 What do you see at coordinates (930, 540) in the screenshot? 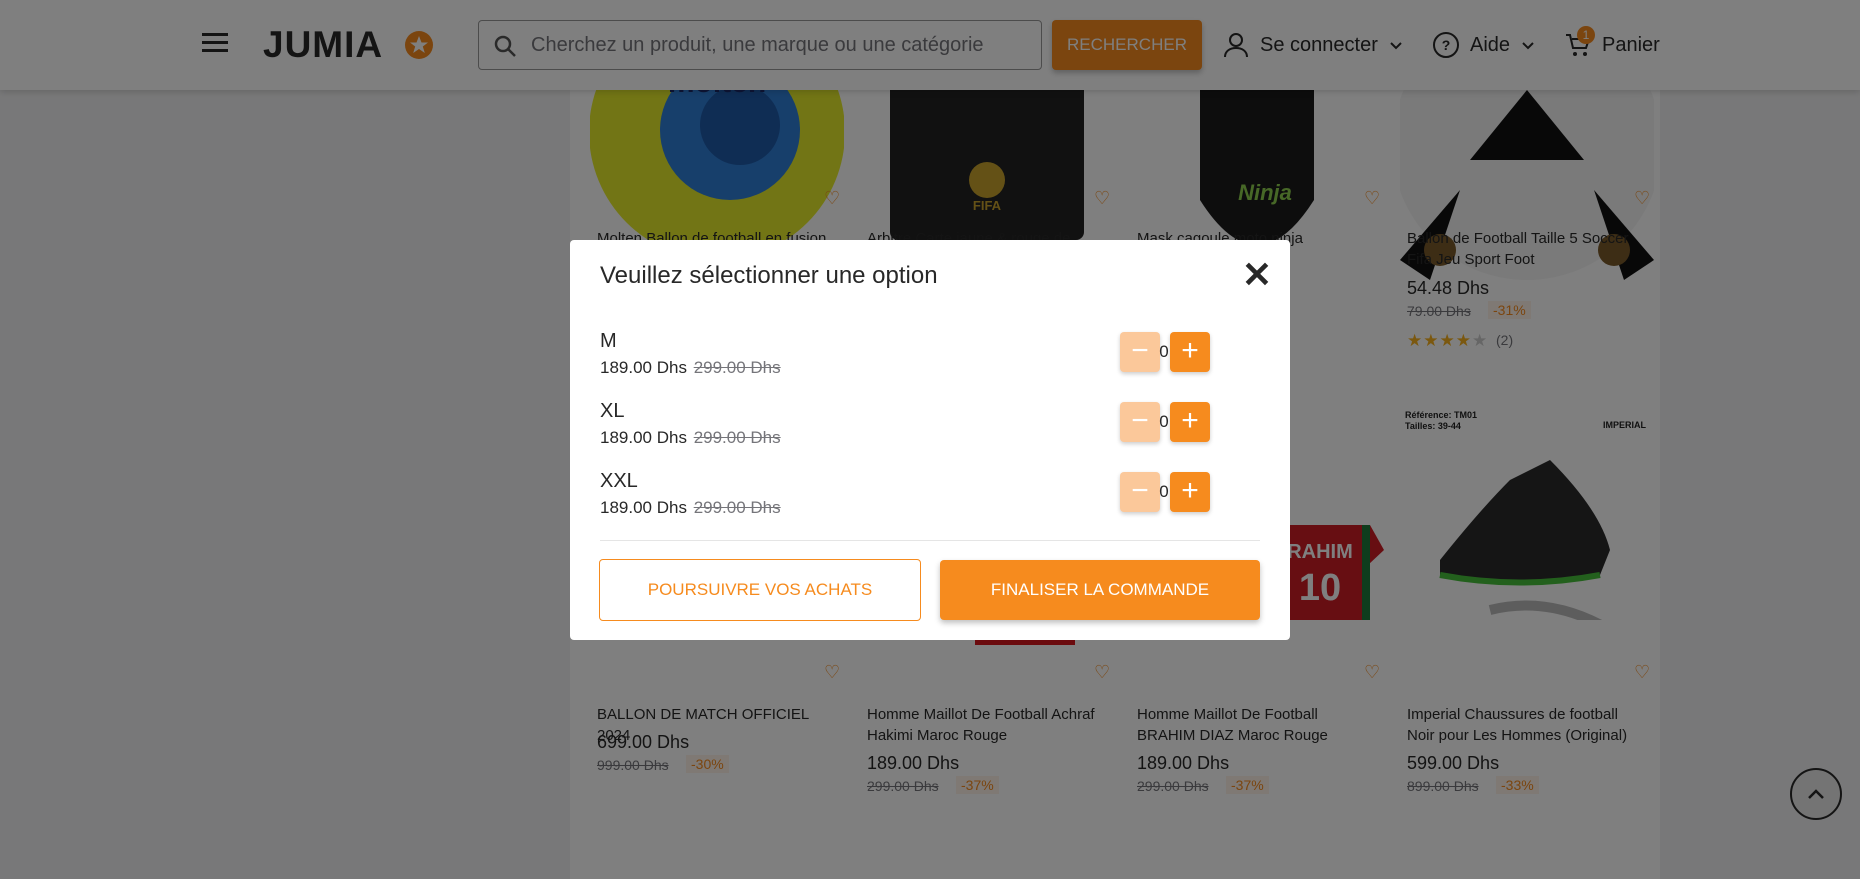
I see `divider` at bounding box center [930, 540].